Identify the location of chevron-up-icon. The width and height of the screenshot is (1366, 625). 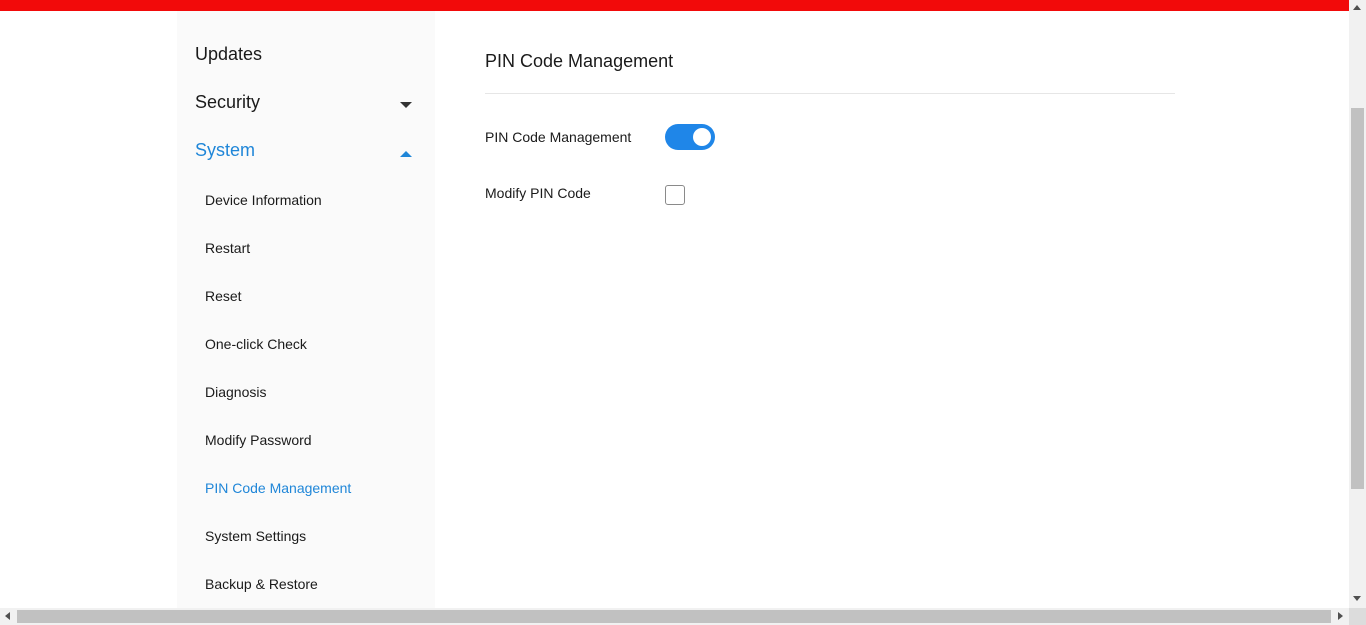
(406, 154).